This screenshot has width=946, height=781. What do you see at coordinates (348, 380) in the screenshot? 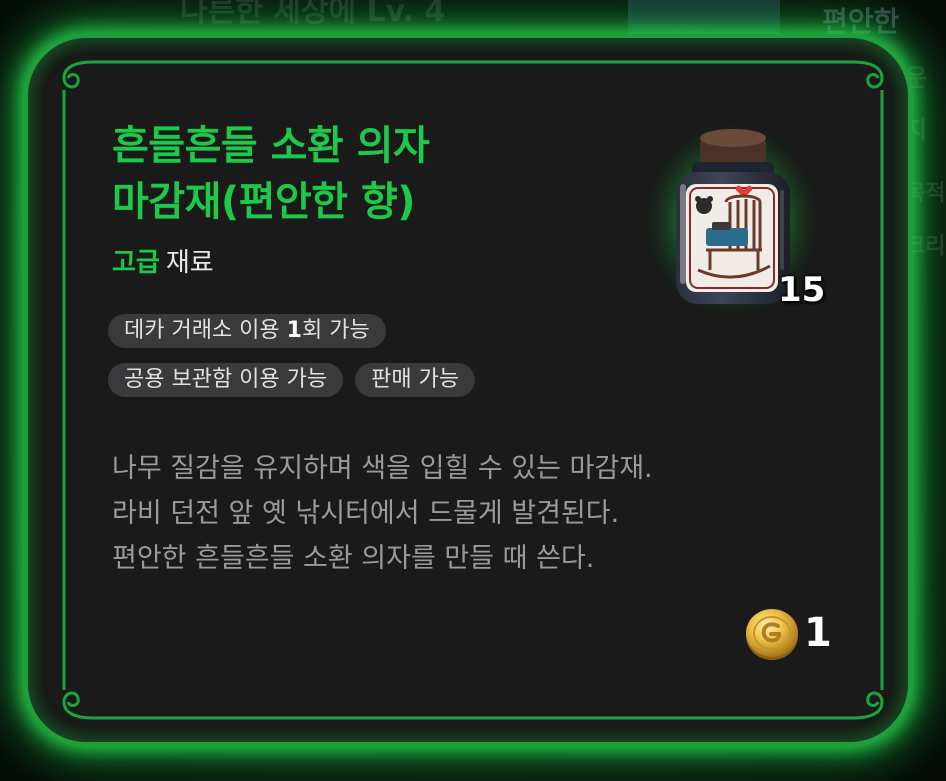
I see `tag-row: 공용 보관함 이용 가능 판매 가능` at bounding box center [348, 380].